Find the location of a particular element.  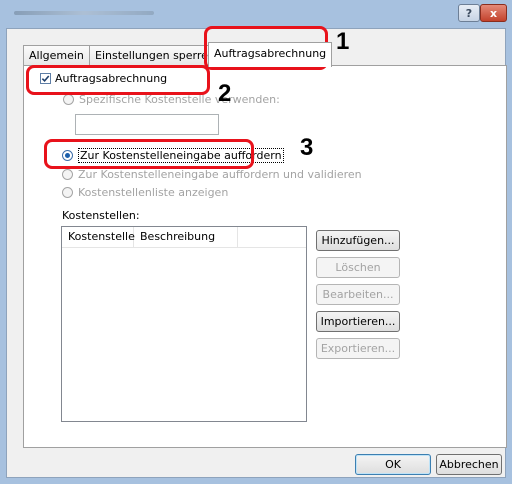

tab-allgemein: Allgemein is located at coordinates (56, 55).